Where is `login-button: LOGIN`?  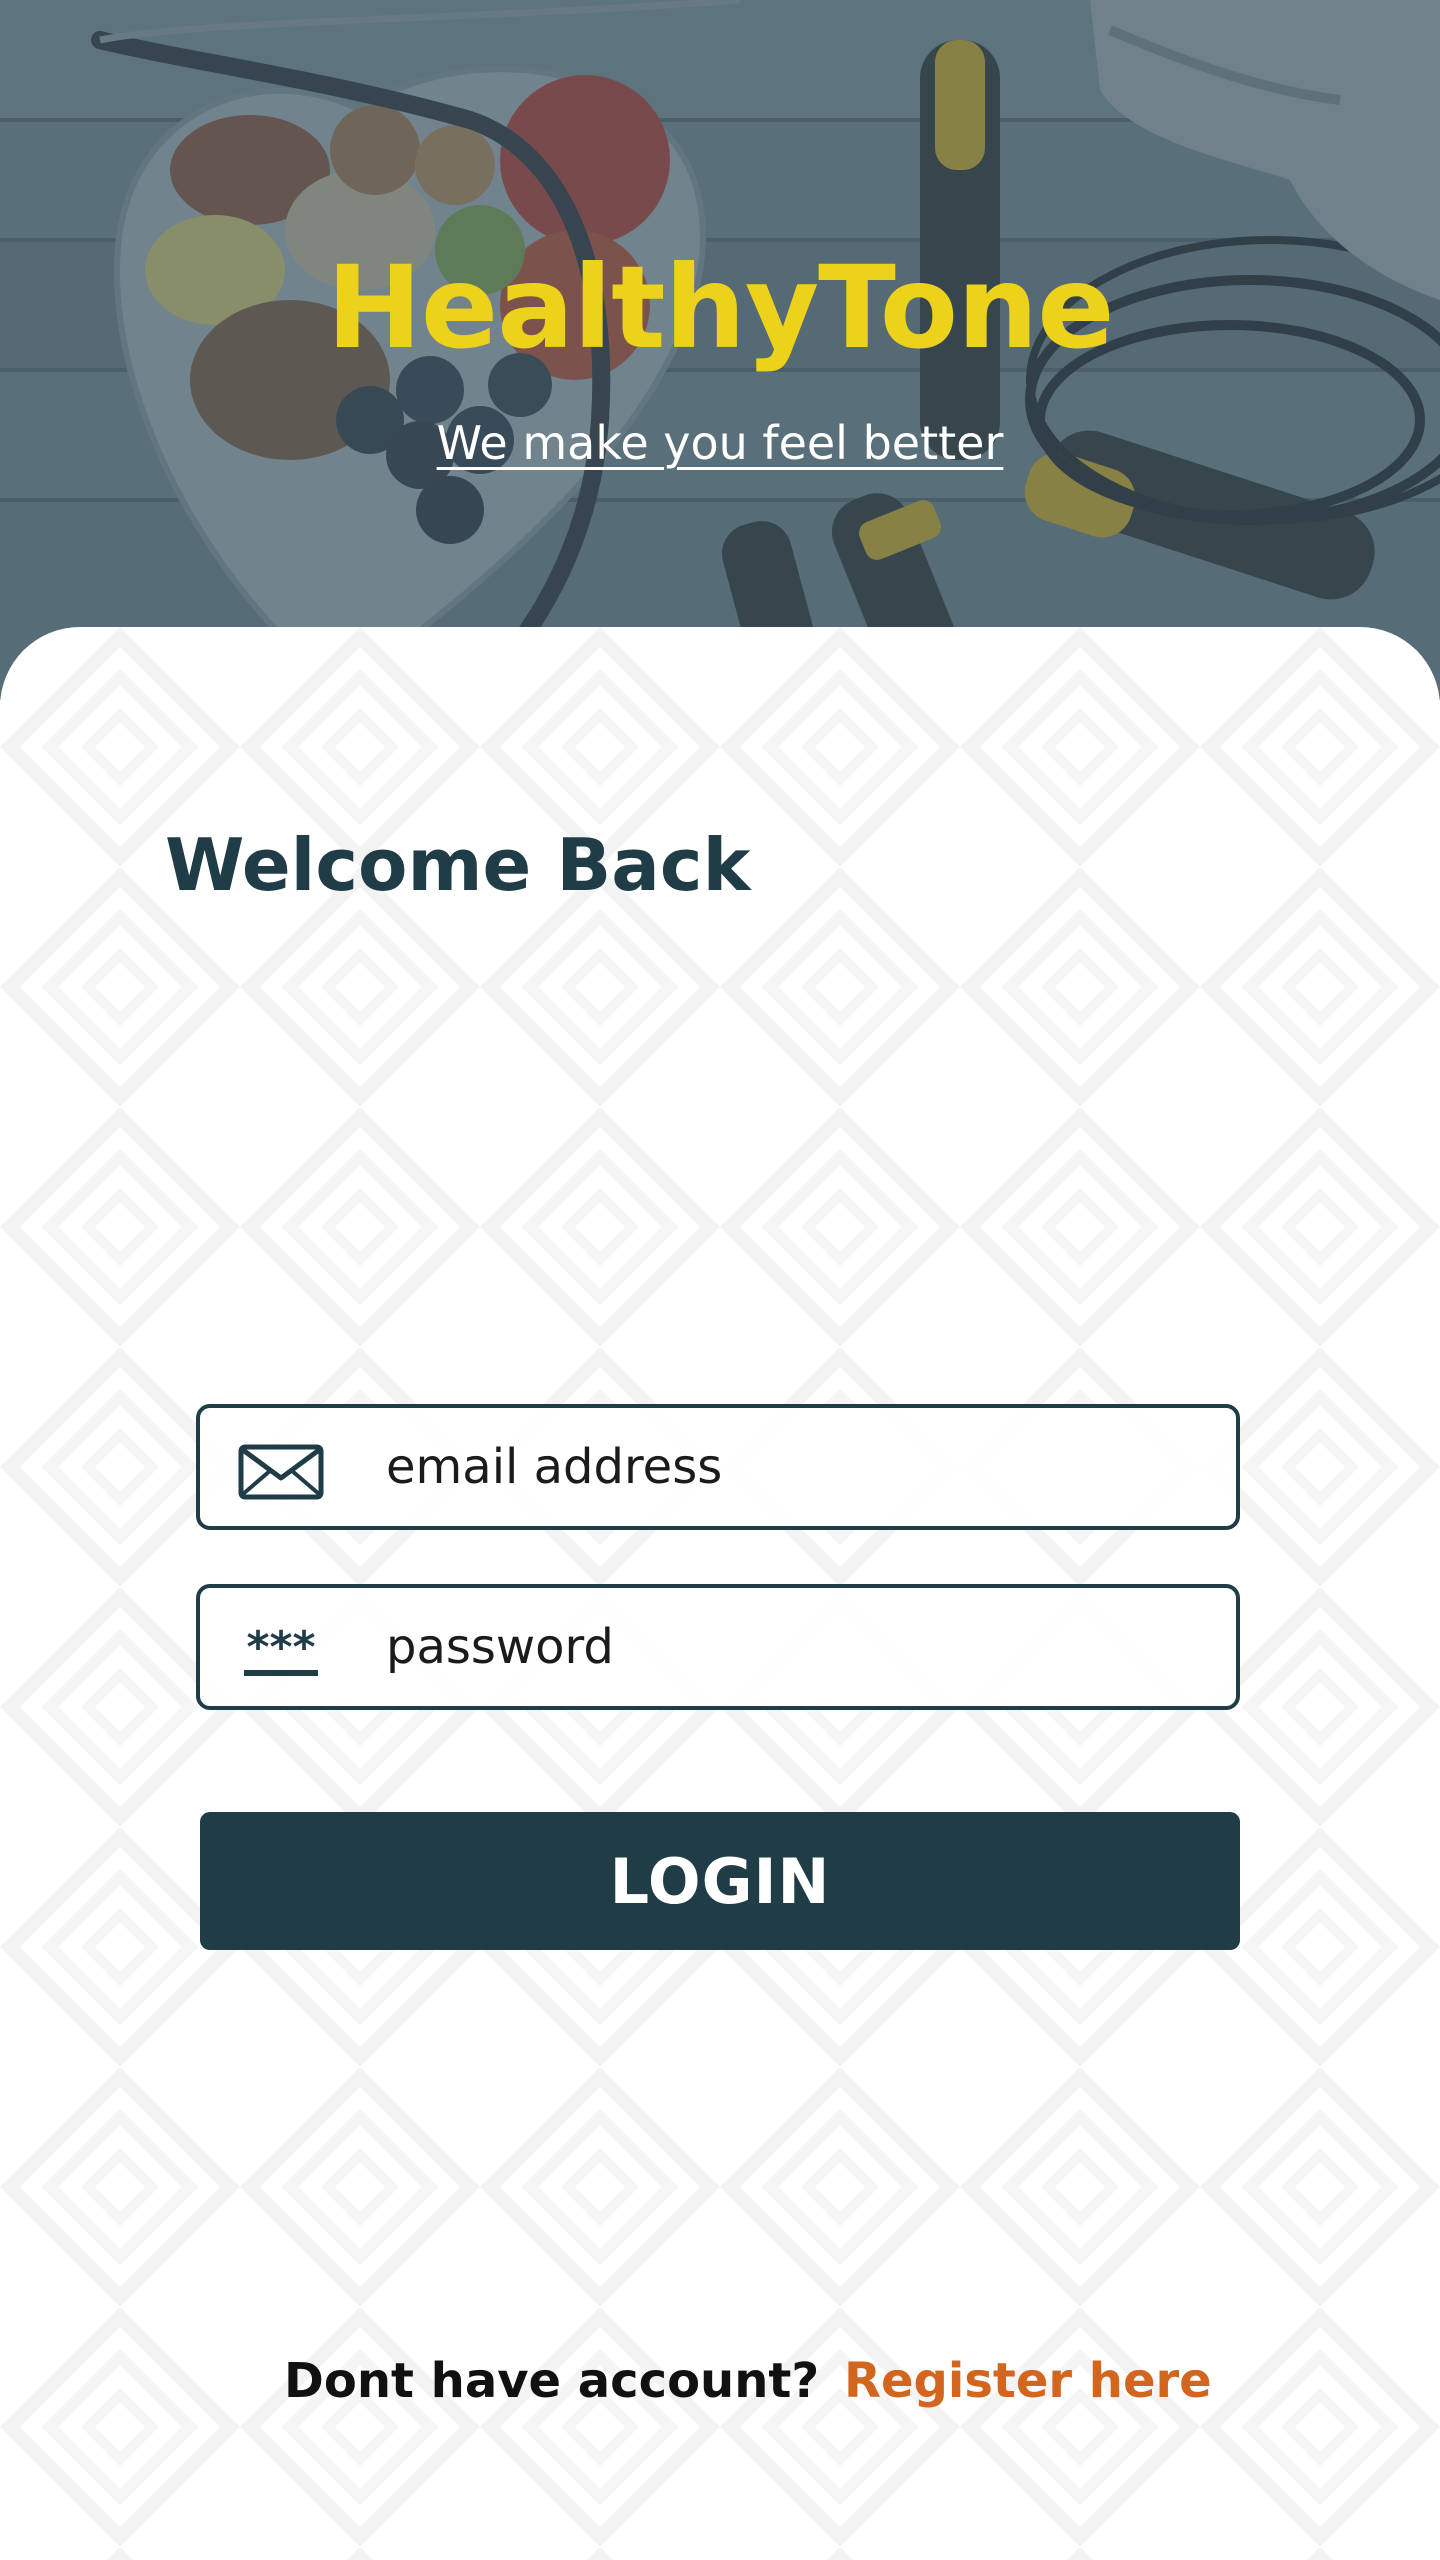 login-button: LOGIN is located at coordinates (720, 1881).